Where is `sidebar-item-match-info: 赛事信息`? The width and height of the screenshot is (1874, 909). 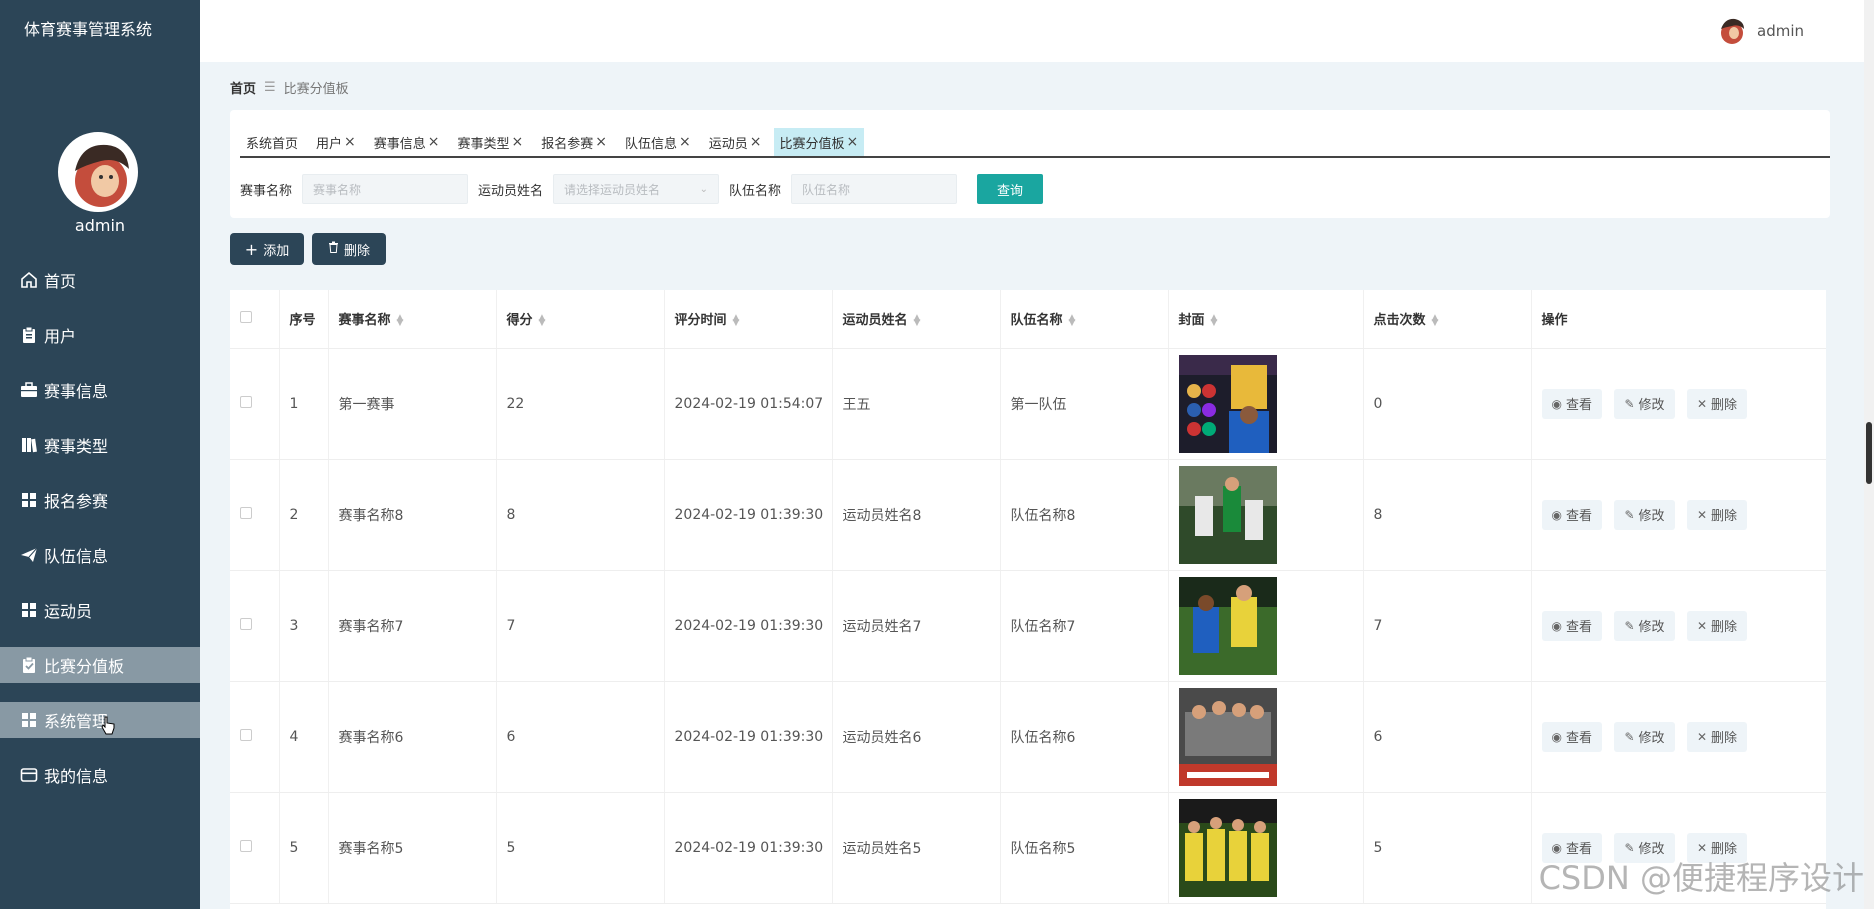 sidebar-item-match-info: 赛事信息 is located at coordinates (100, 390).